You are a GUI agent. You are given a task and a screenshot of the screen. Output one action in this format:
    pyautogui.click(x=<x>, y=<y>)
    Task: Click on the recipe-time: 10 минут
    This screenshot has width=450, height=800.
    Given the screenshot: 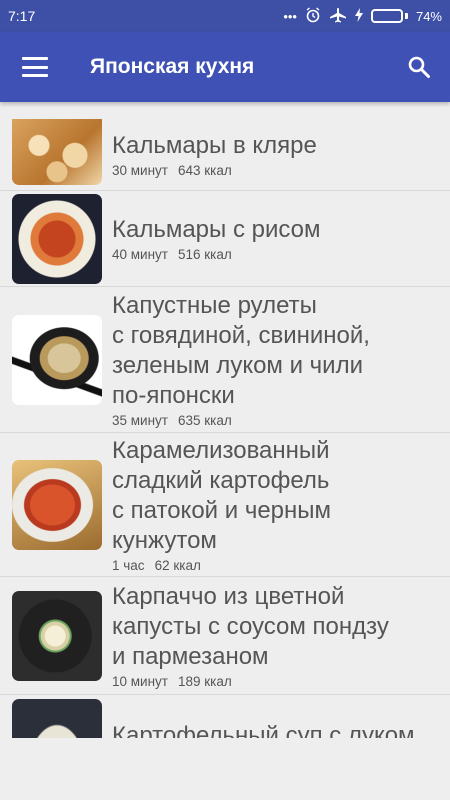 What is the action you would take?
    pyautogui.click(x=140, y=681)
    